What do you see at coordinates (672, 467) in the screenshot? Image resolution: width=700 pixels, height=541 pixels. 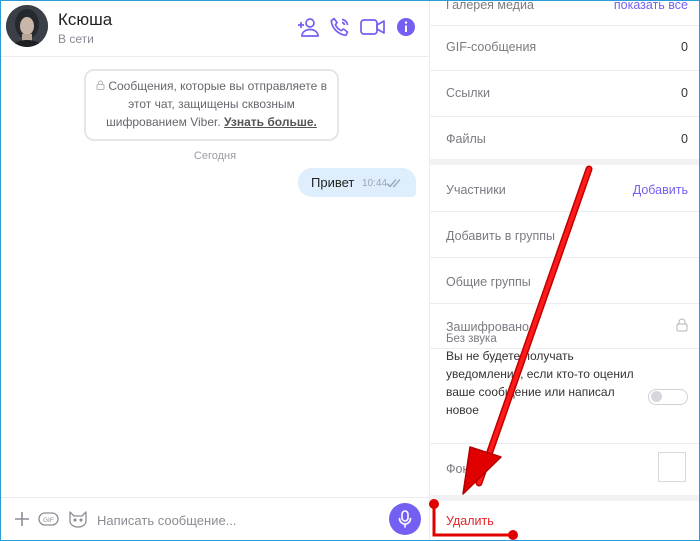 I see `background-swatch` at bounding box center [672, 467].